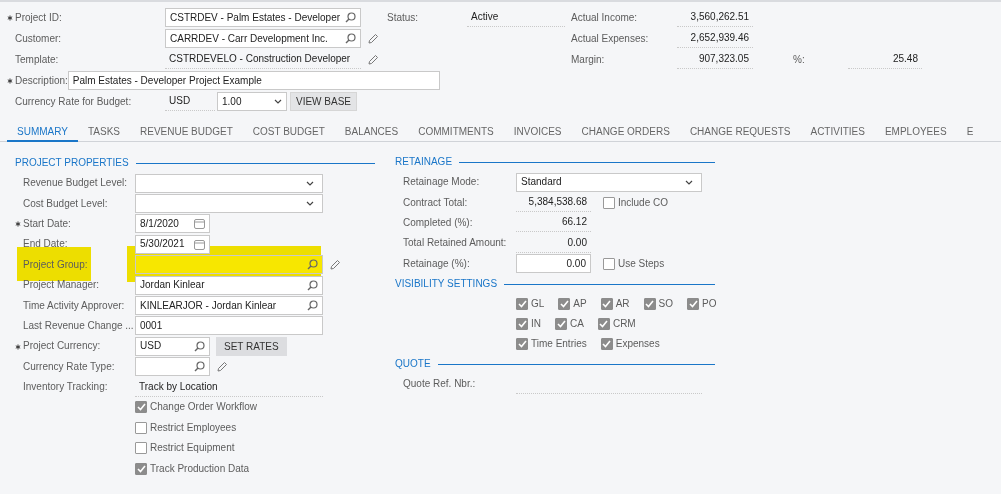 The image size is (1001, 494). Describe the element at coordinates (837, 130) in the screenshot. I see `tab: ACTIVITIES` at that location.